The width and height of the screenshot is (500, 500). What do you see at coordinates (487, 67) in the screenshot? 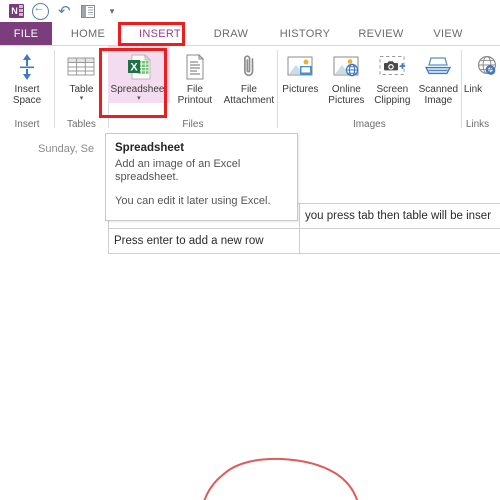
I see `link-globe-icon` at bounding box center [487, 67].